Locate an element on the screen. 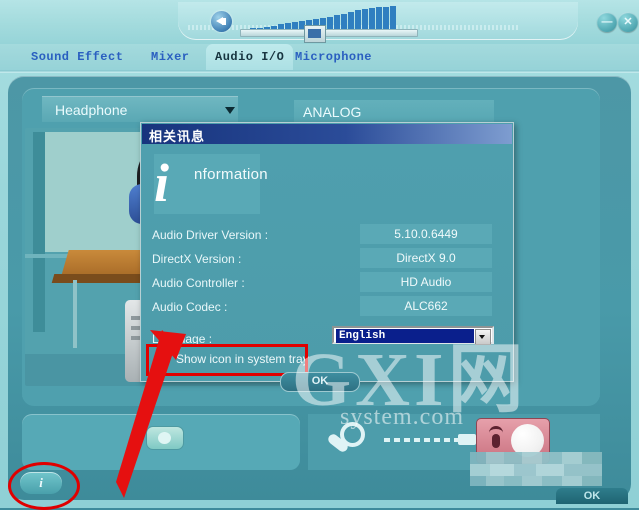  playback-device-select: Headphone is located at coordinates (140, 109).